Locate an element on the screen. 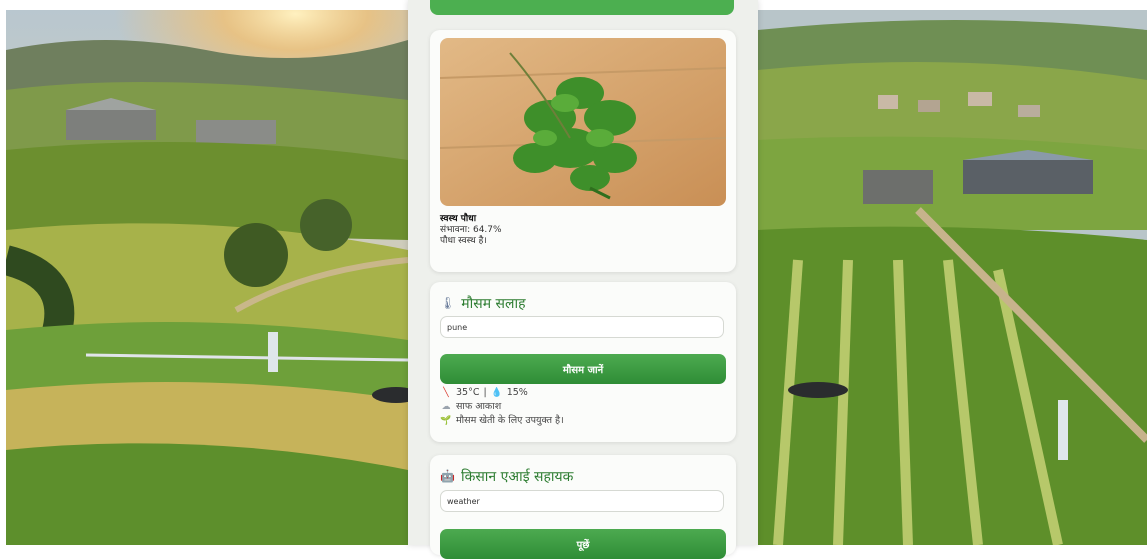 The width and height of the screenshot is (1147, 559). seedling-icon: 🌱 is located at coordinates (446, 421).